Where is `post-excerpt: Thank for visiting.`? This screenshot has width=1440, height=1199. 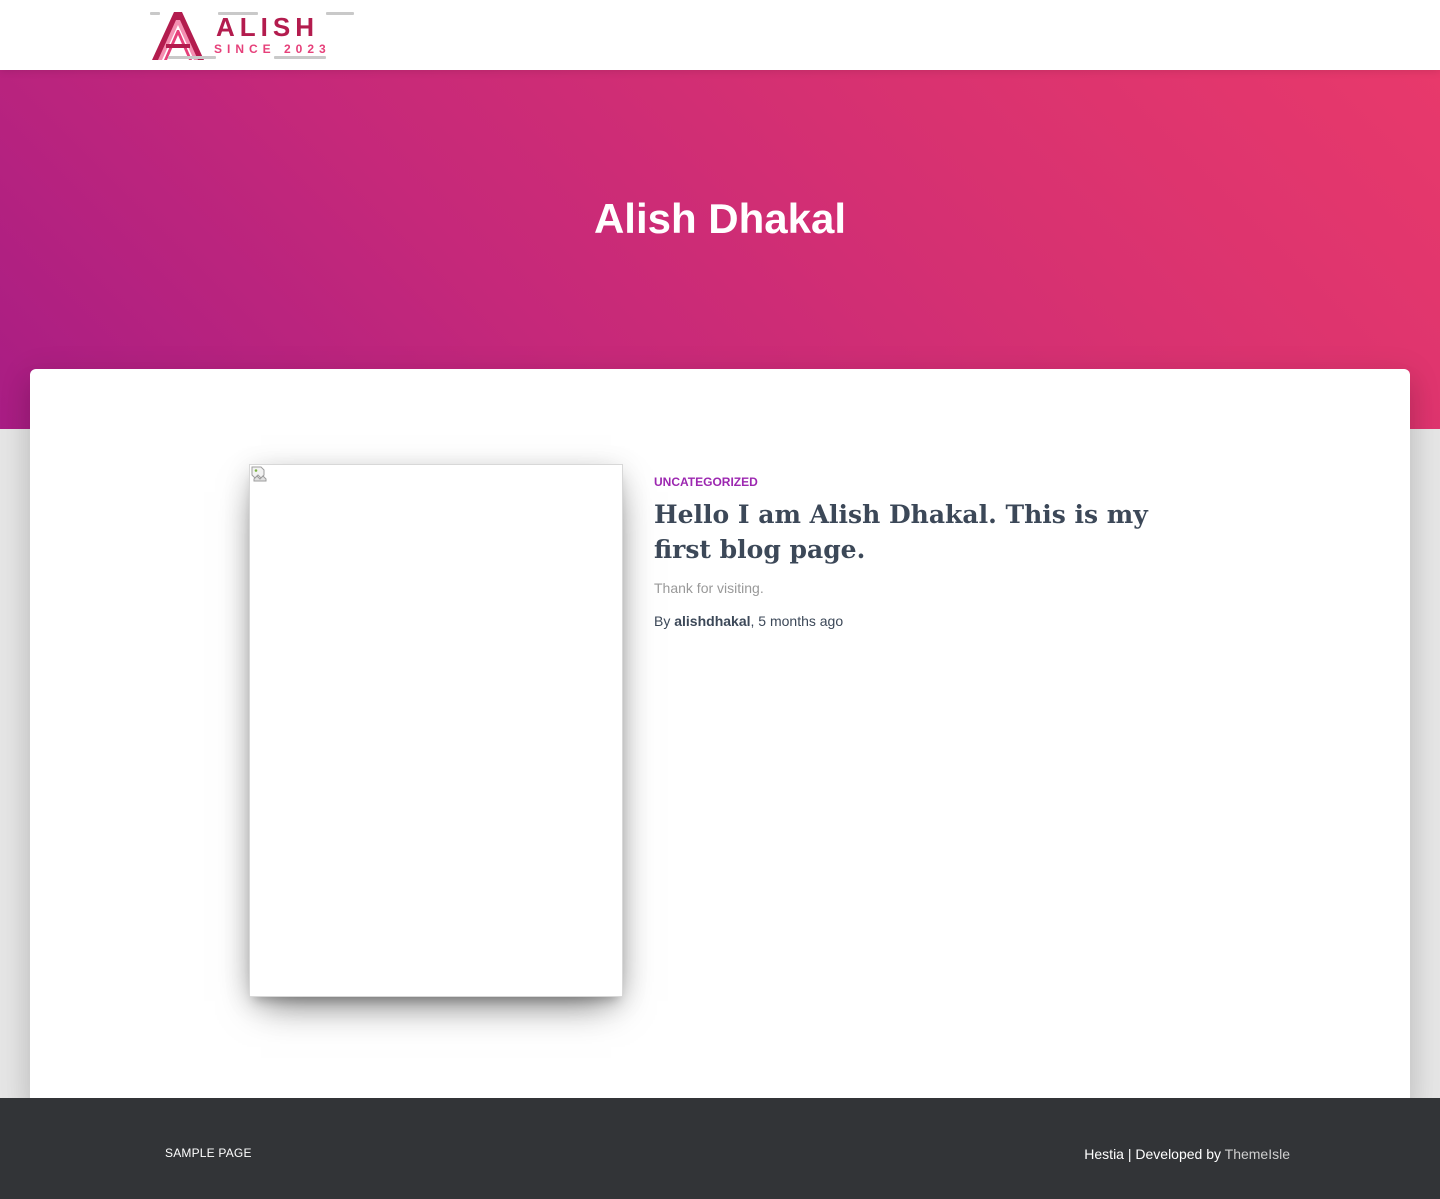 post-excerpt: Thank for visiting. is located at coordinates (709, 588).